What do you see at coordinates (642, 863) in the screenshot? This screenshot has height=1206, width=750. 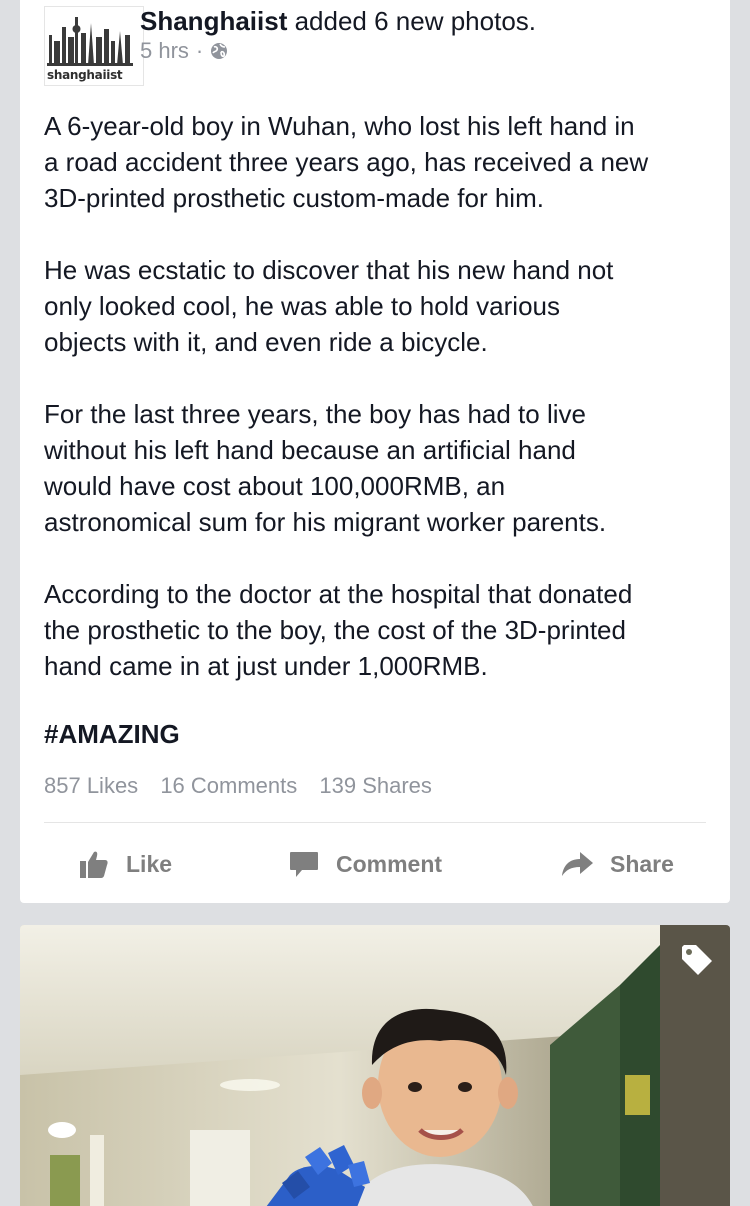 I see `share-label: Share` at bounding box center [642, 863].